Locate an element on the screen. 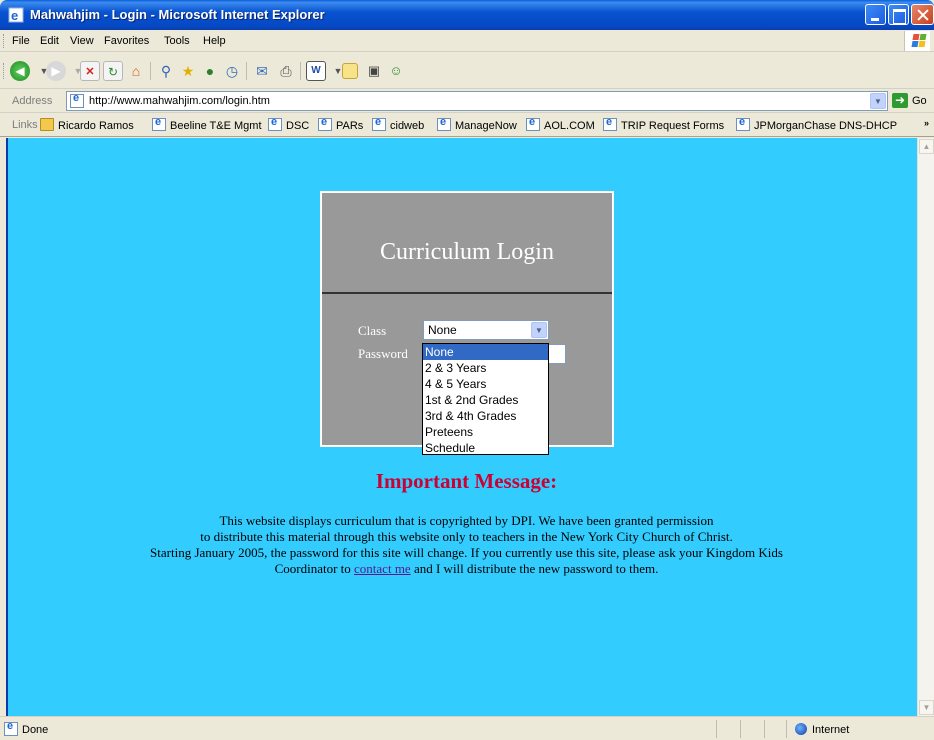  research-icon: ▣ is located at coordinates (374, 71).